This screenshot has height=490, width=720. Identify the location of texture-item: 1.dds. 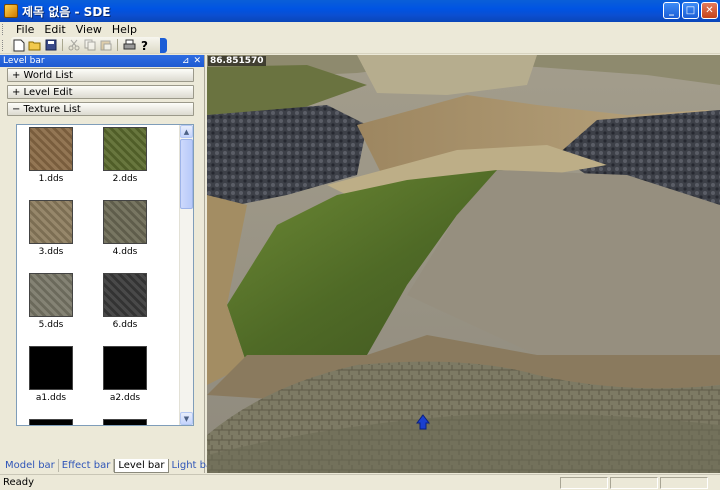
(52, 155).